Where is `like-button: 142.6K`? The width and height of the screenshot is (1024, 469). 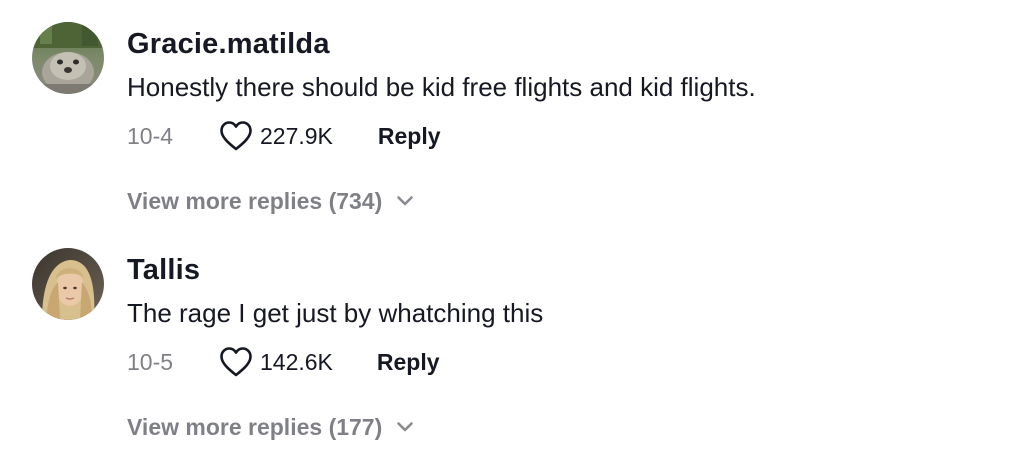
like-button: 142.6K is located at coordinates (276, 362).